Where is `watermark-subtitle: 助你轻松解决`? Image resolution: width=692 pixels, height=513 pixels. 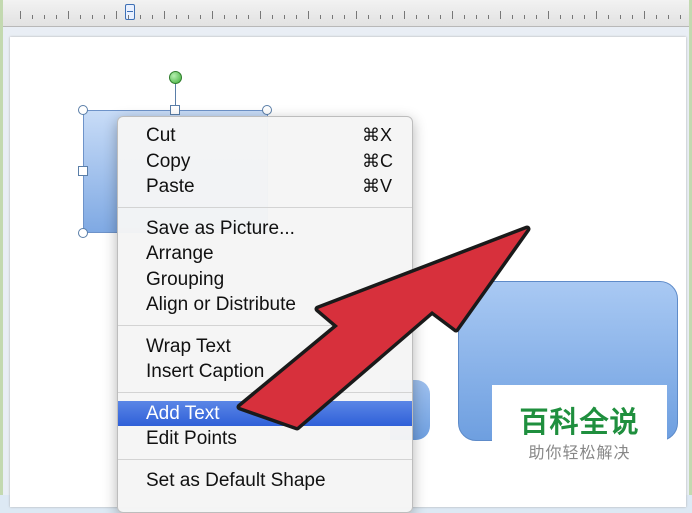 watermark-subtitle: 助你轻松解决 is located at coordinates (579, 453).